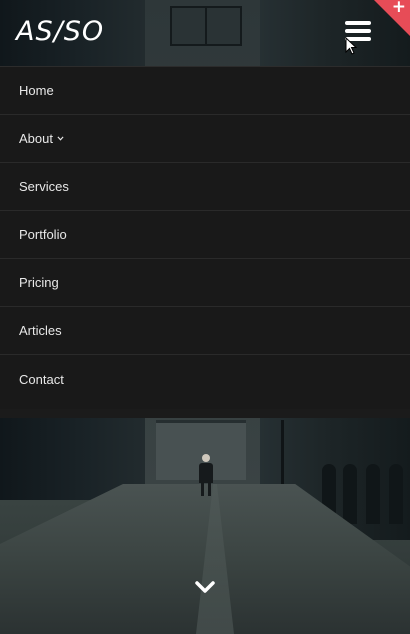 The image size is (410, 634). What do you see at coordinates (205, 588) in the screenshot?
I see `scroll-down-chevron-icon` at bounding box center [205, 588].